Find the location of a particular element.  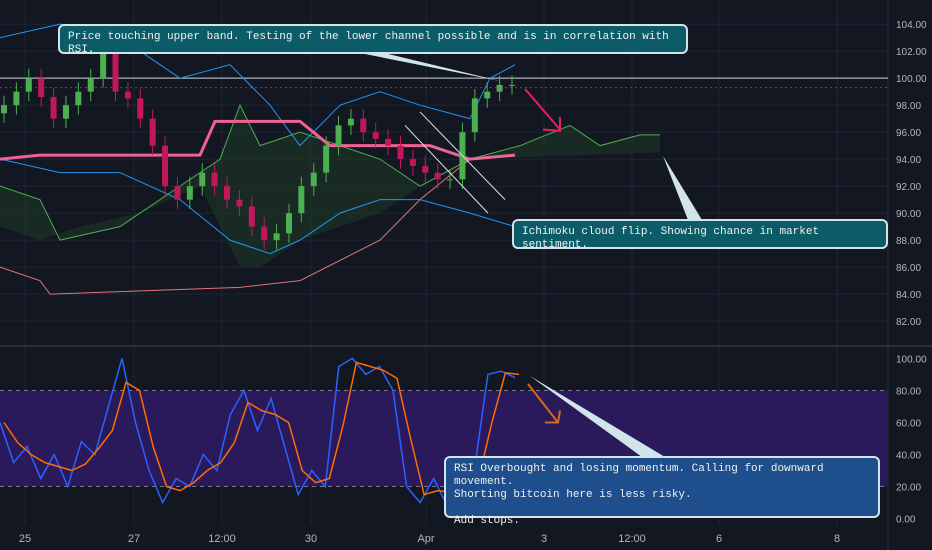

y-tick-label: 104.00 is located at coordinates (911, 25).